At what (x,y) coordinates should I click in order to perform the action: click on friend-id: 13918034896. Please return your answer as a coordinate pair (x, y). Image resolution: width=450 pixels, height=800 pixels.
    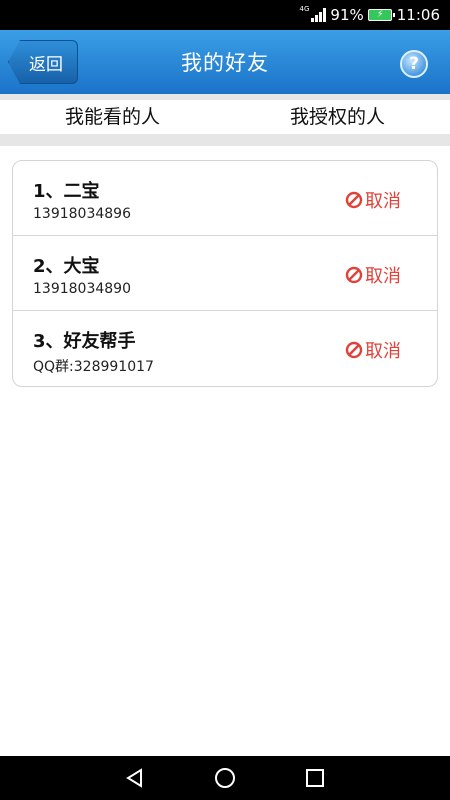
    Looking at the image, I should click on (82, 214).